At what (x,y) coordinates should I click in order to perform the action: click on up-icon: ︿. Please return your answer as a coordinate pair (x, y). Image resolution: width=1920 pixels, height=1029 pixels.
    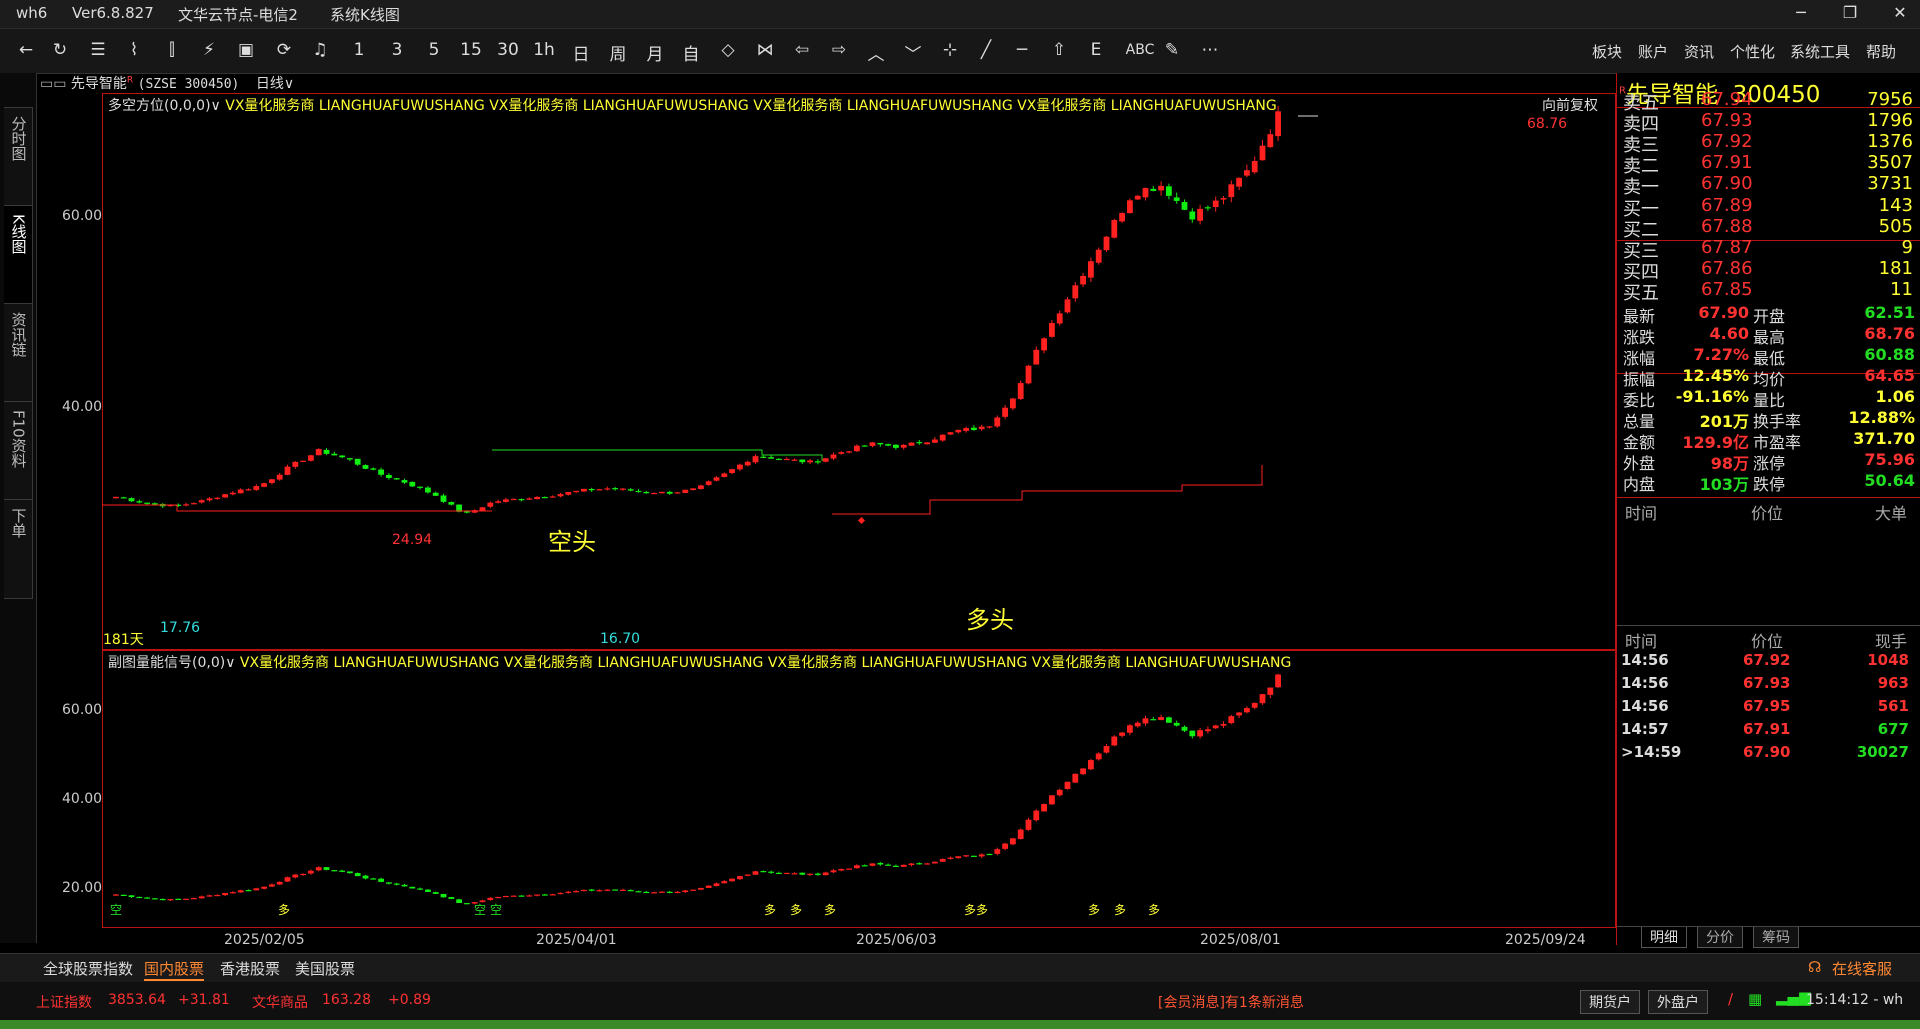
    Looking at the image, I should click on (876, 52).